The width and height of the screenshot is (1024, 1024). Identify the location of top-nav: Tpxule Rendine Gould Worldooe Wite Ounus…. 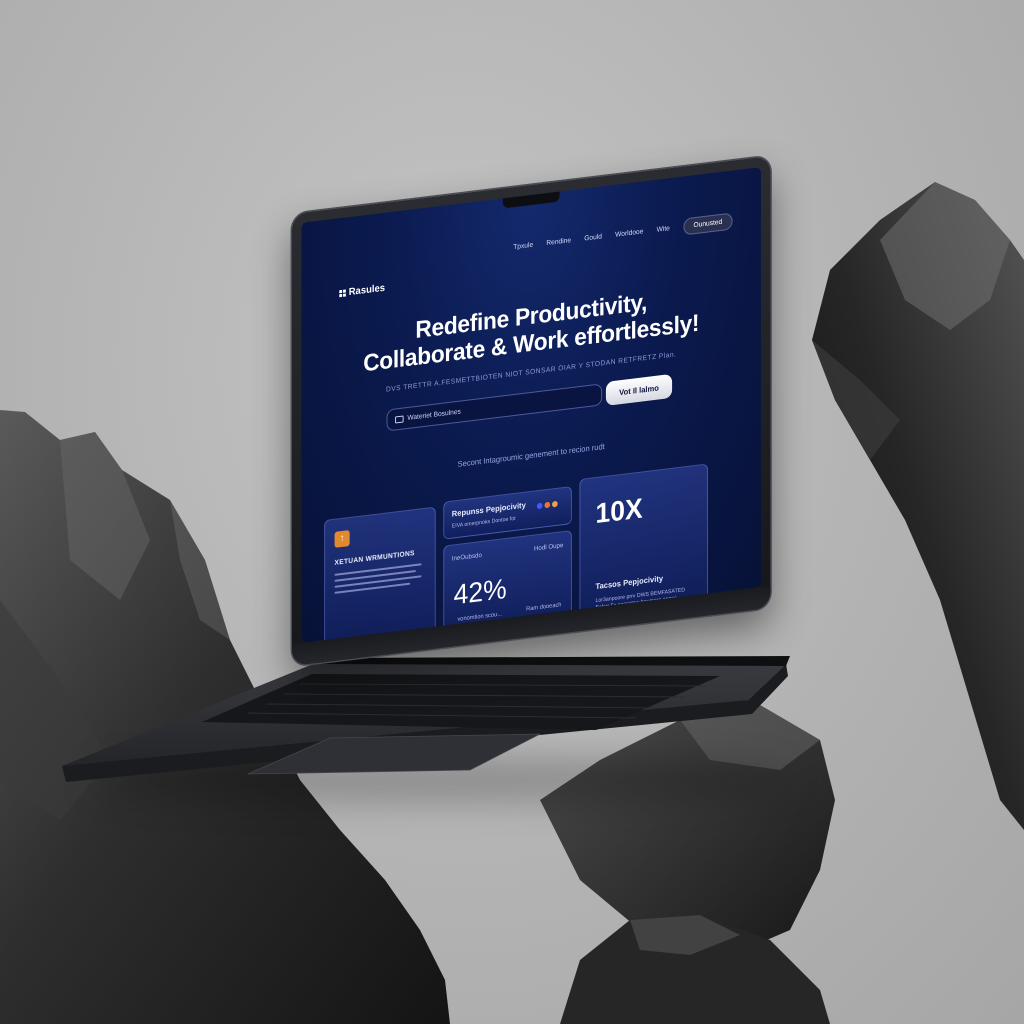
(623, 234).